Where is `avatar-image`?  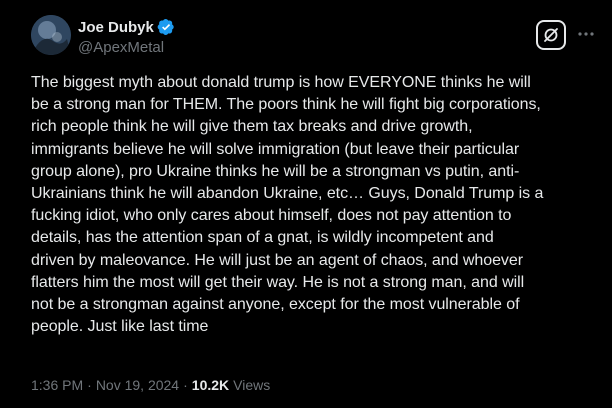
avatar-image is located at coordinates (51, 35).